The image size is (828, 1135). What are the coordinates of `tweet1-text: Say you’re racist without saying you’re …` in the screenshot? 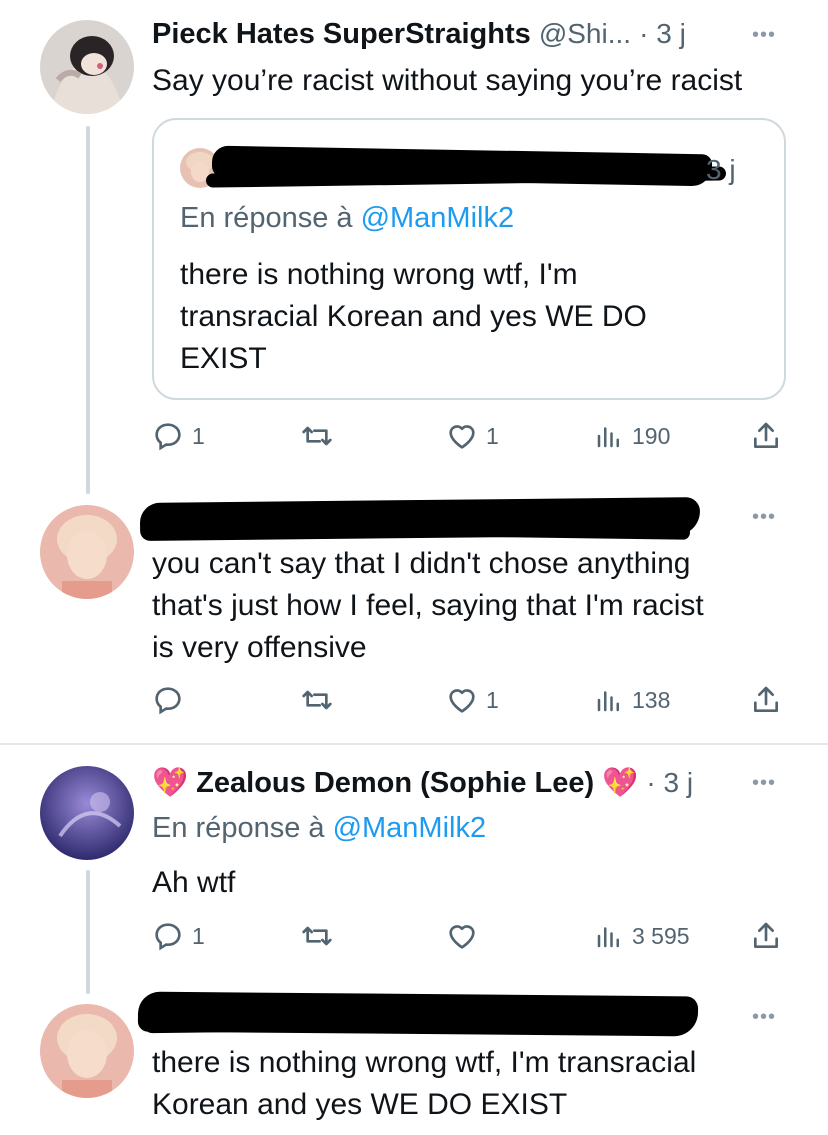 It's located at (447, 80).